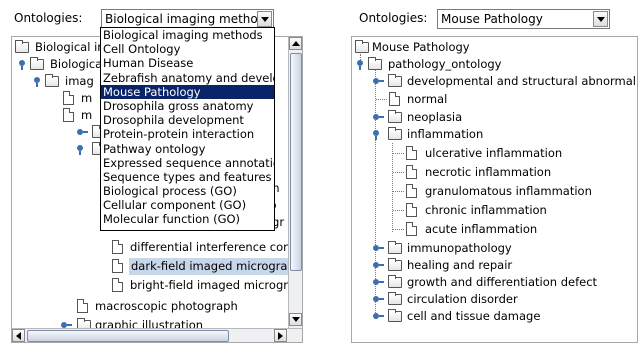 The image size is (638, 343). I want to click on dropdown-option: Pathway ontology, so click(187, 149).